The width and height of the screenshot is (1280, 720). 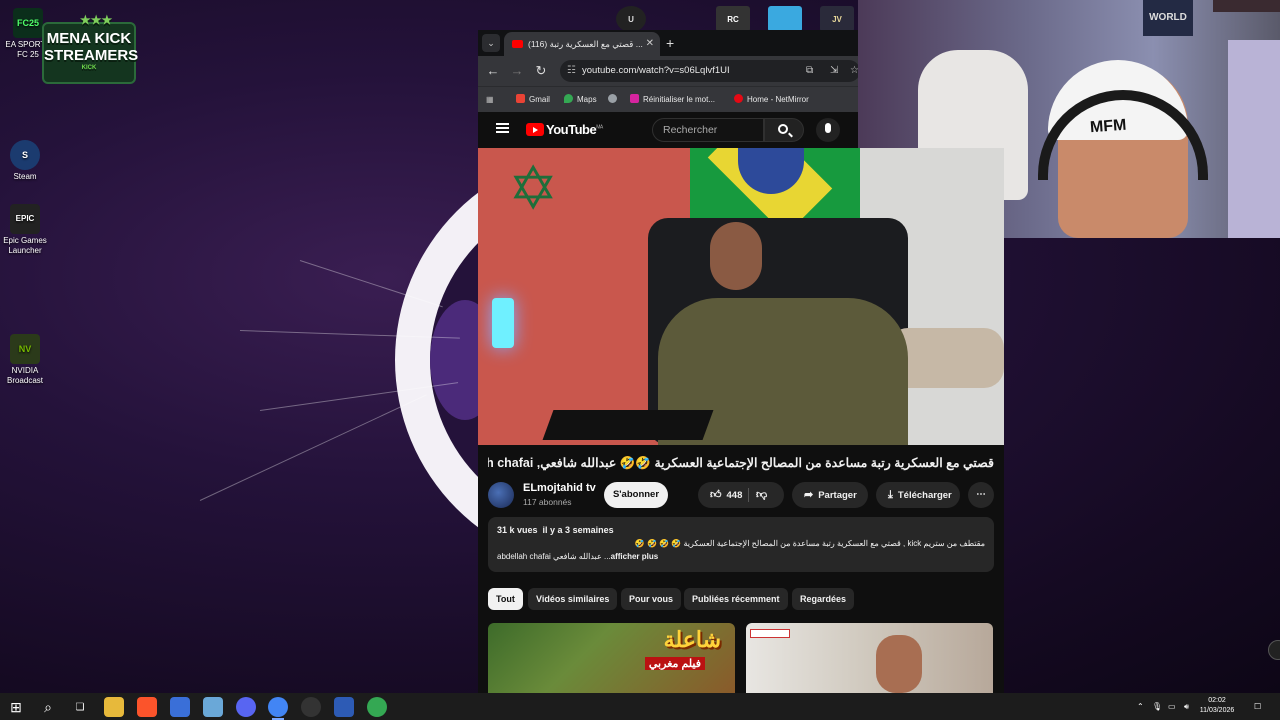 I want to click on chip-all: Tout, so click(x=505, y=599).